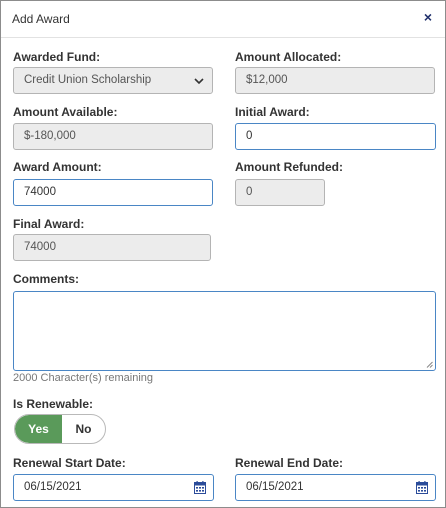 Image resolution: width=446 pixels, height=508 pixels. What do you see at coordinates (335, 136) in the screenshot?
I see `initial-award-input: 0` at bounding box center [335, 136].